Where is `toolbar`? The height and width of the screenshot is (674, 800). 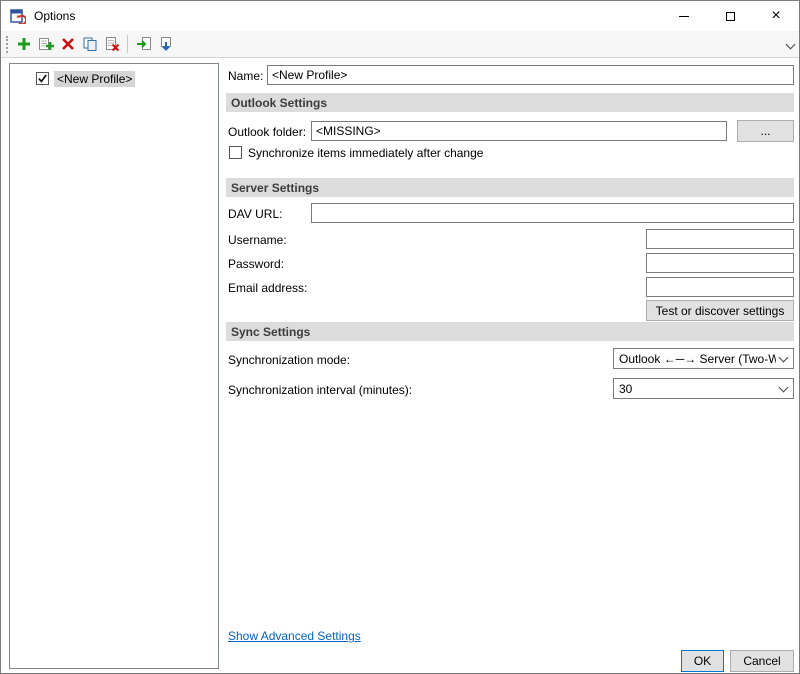 toolbar is located at coordinates (400, 44).